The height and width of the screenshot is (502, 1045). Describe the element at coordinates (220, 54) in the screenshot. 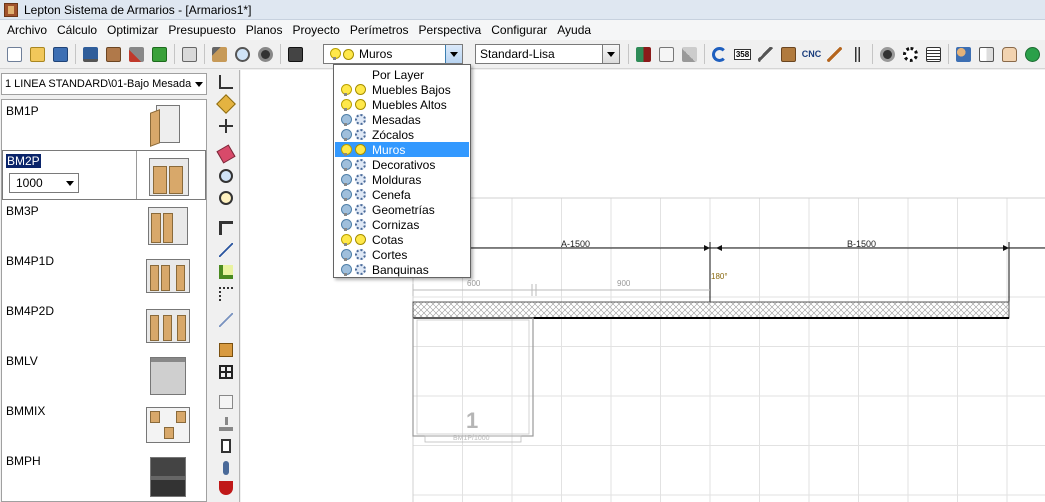

I see `hammer-icon` at that location.